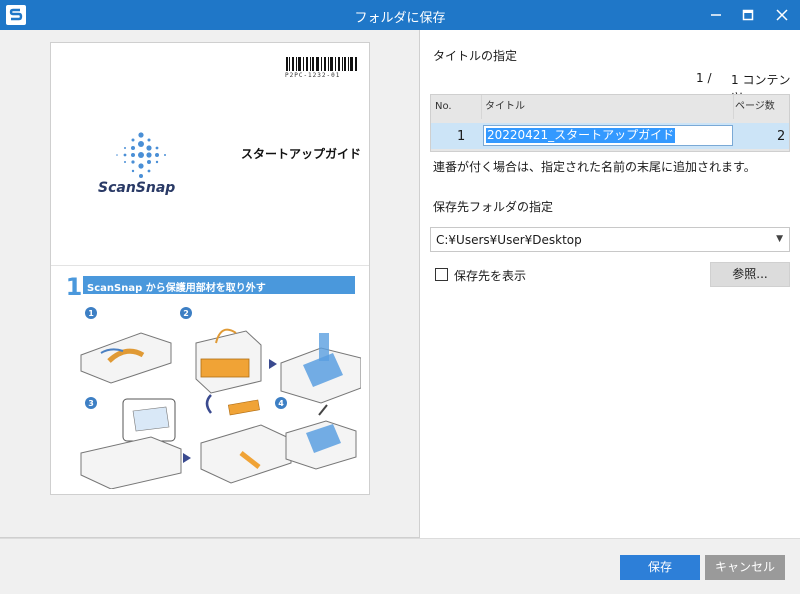 The image size is (800, 594). I want to click on scansnap-logo-text: ScanSnap, so click(137, 188).